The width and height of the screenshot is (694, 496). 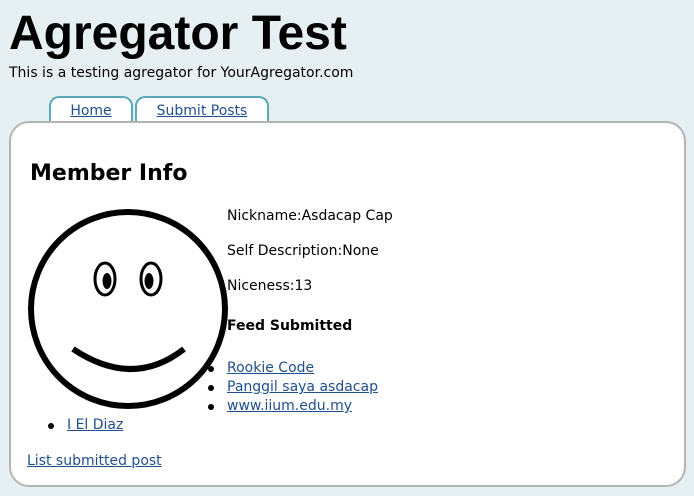 I want to click on list-item: Panggil saya asdacap, so click(x=293, y=387).